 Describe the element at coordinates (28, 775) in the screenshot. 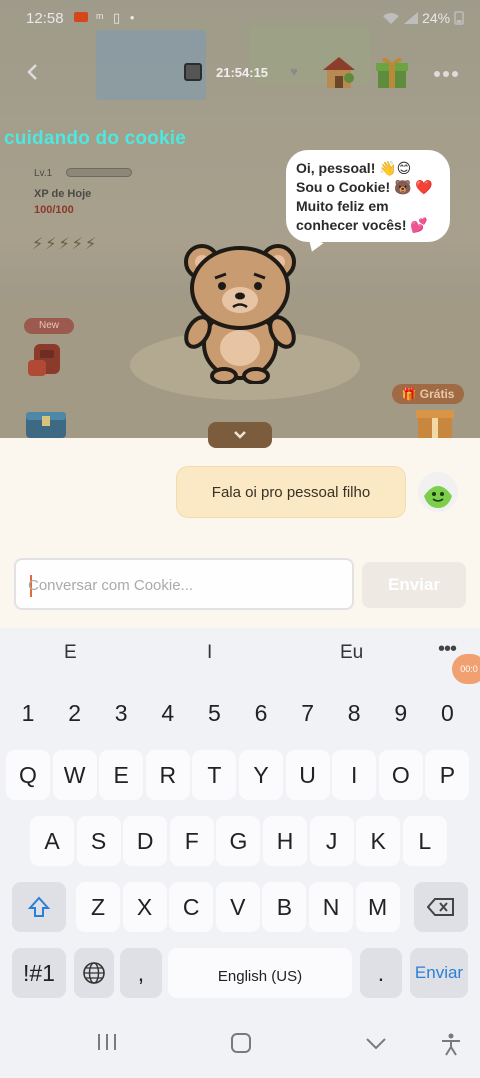

I see `key-q: Q` at that location.